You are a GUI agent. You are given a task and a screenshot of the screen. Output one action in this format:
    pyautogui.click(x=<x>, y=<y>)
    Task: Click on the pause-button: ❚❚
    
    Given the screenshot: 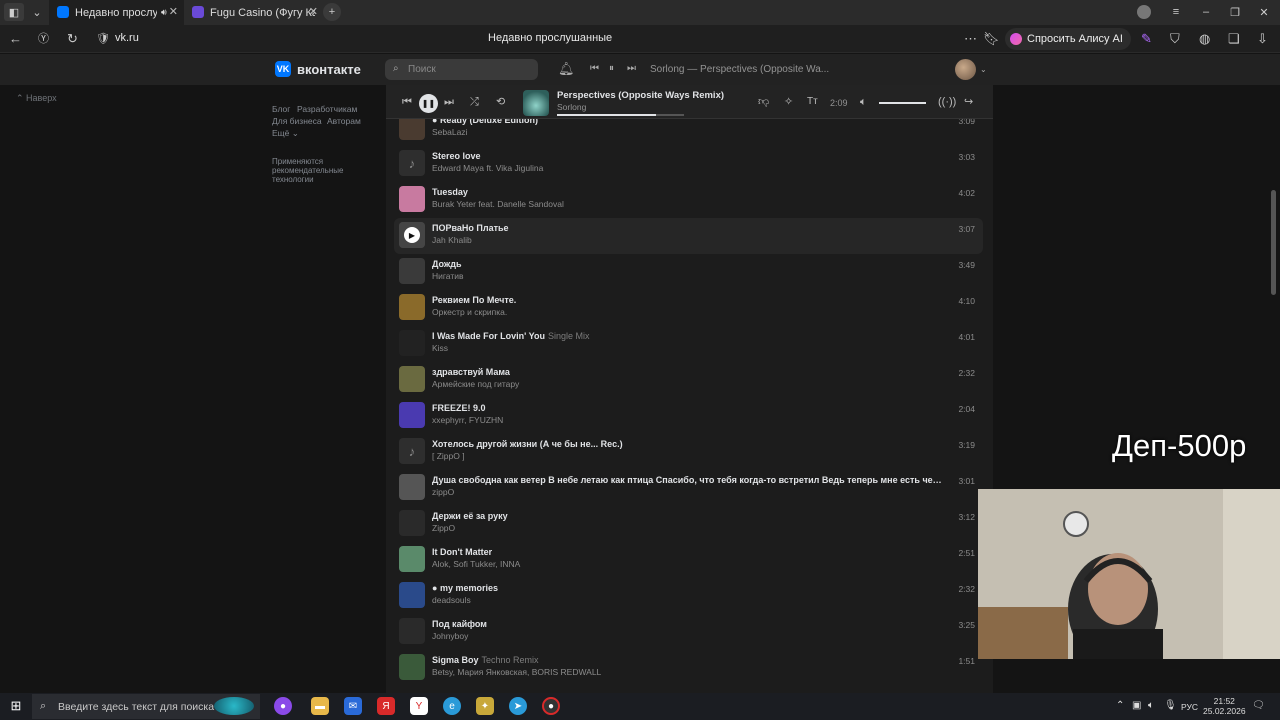 What is the action you would take?
    pyautogui.click(x=428, y=103)
    